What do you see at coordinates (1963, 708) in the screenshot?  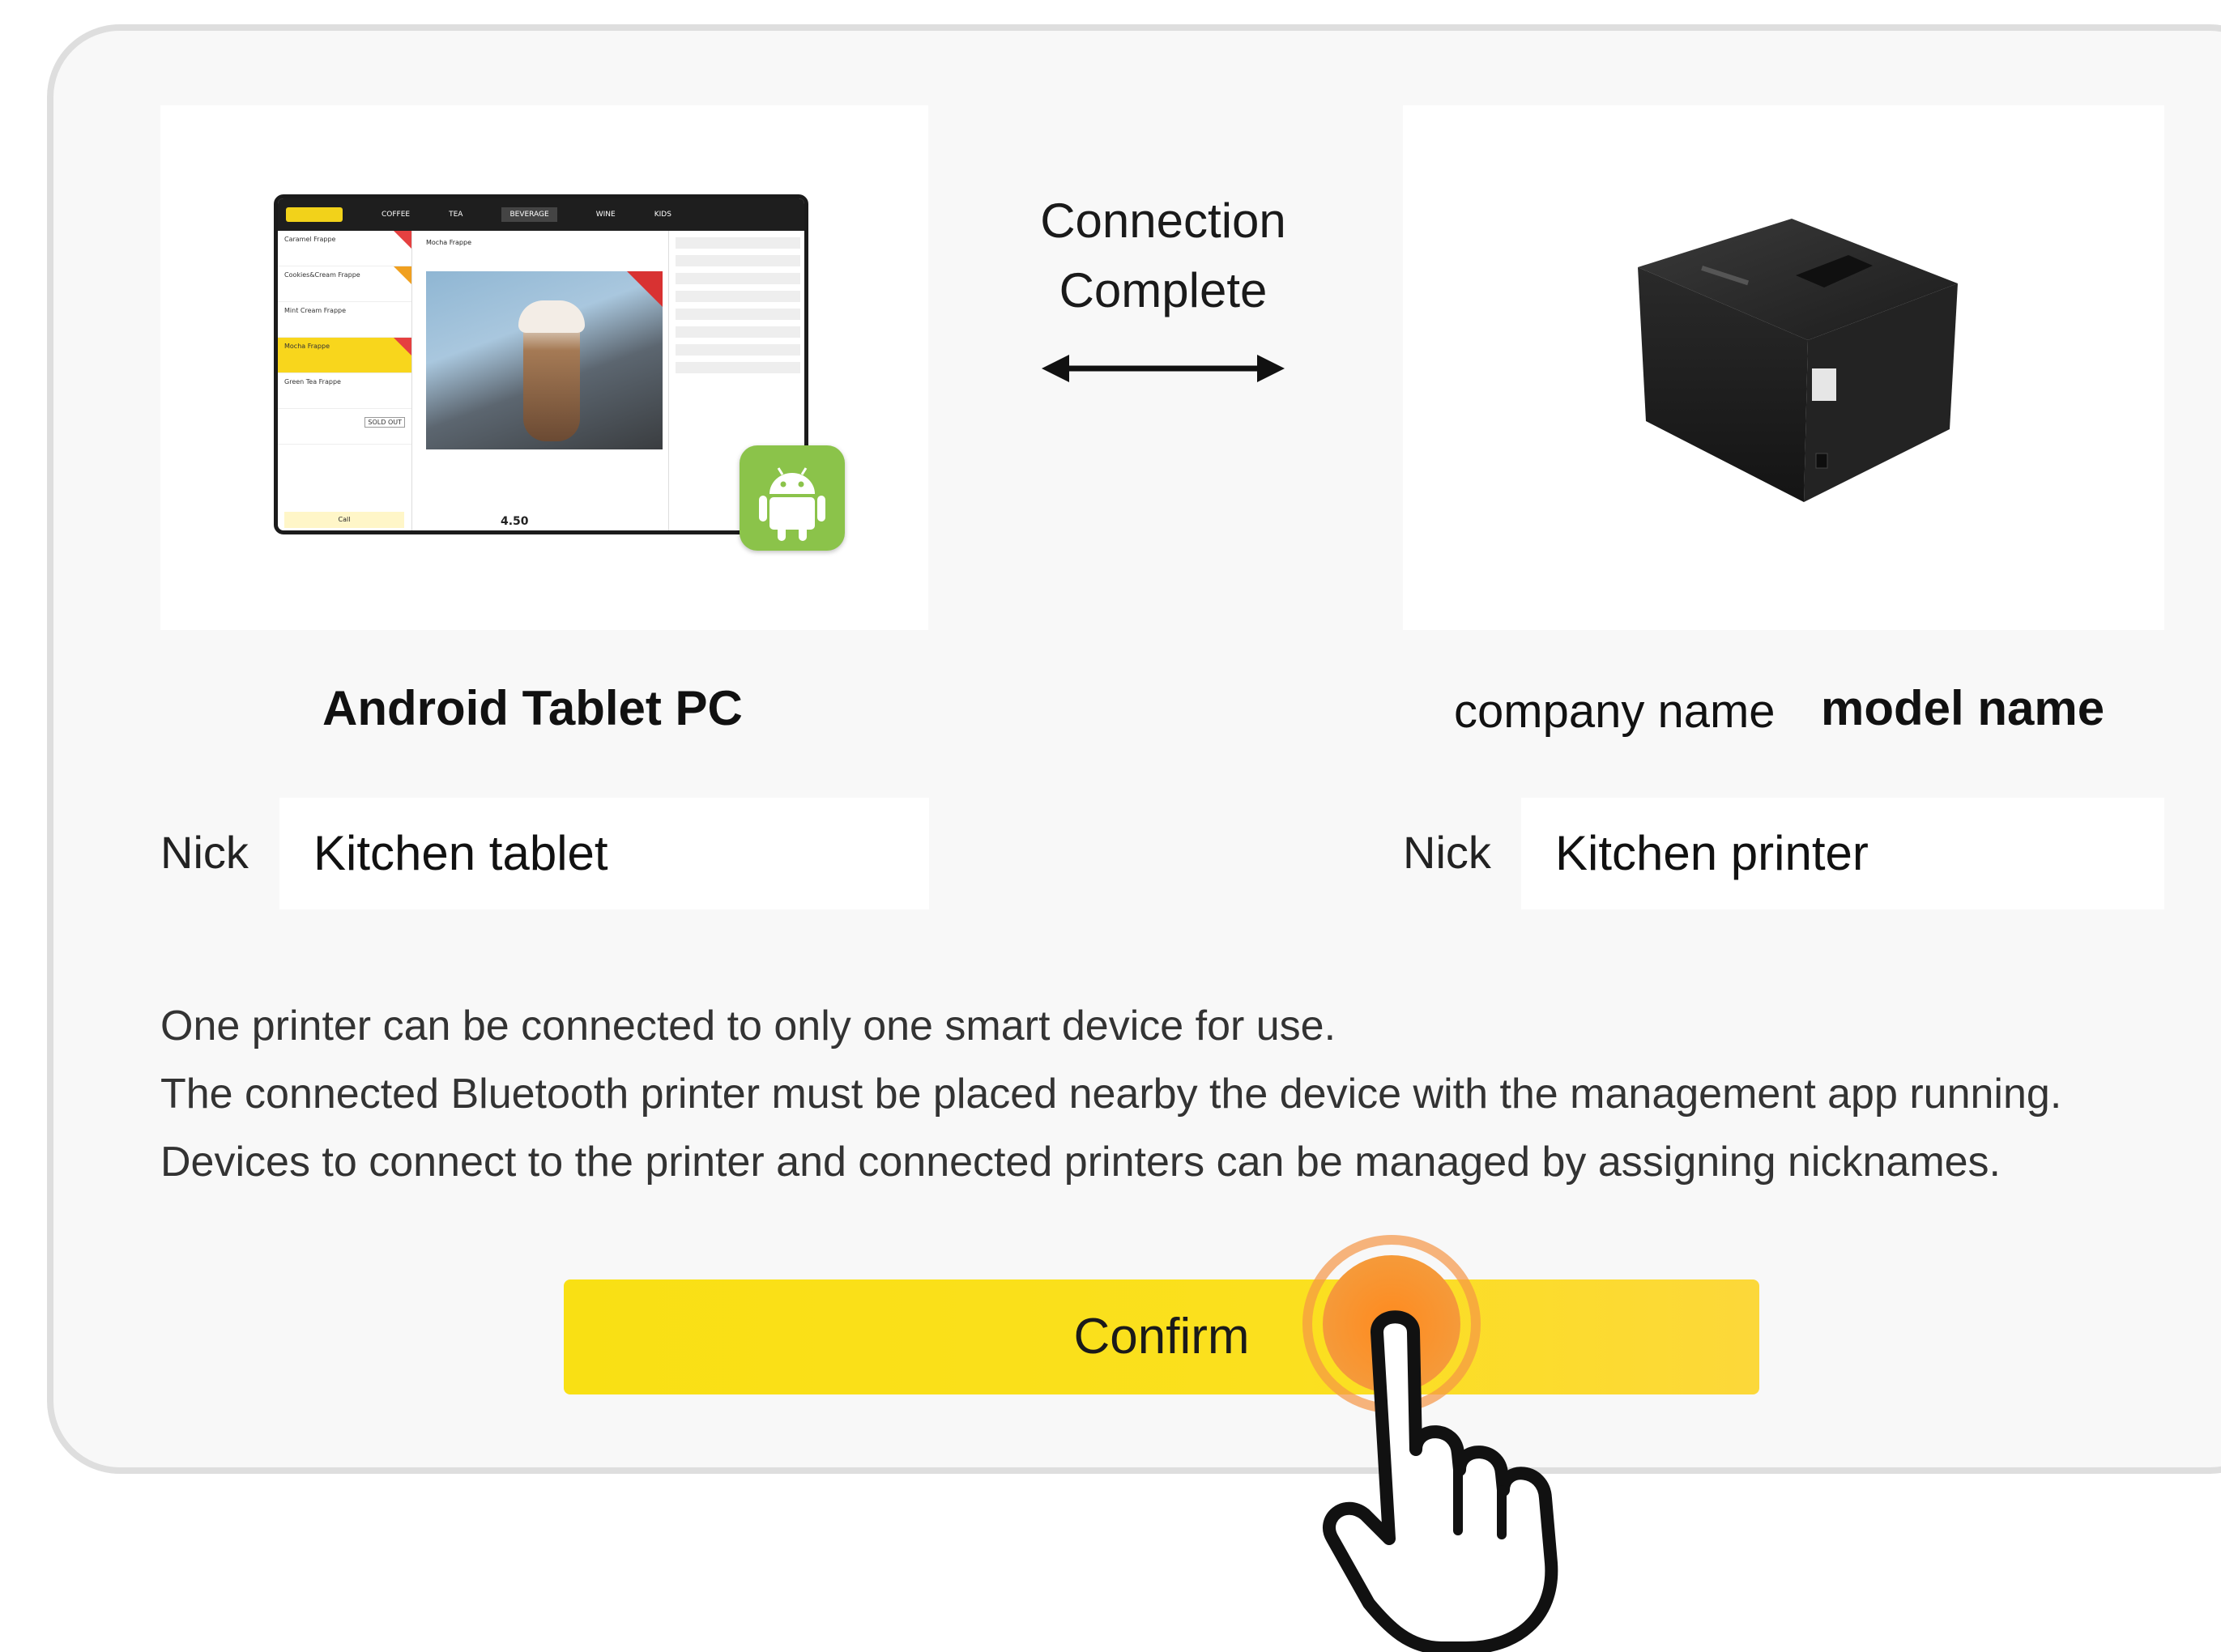 I see `printer-model-name: model name` at bounding box center [1963, 708].